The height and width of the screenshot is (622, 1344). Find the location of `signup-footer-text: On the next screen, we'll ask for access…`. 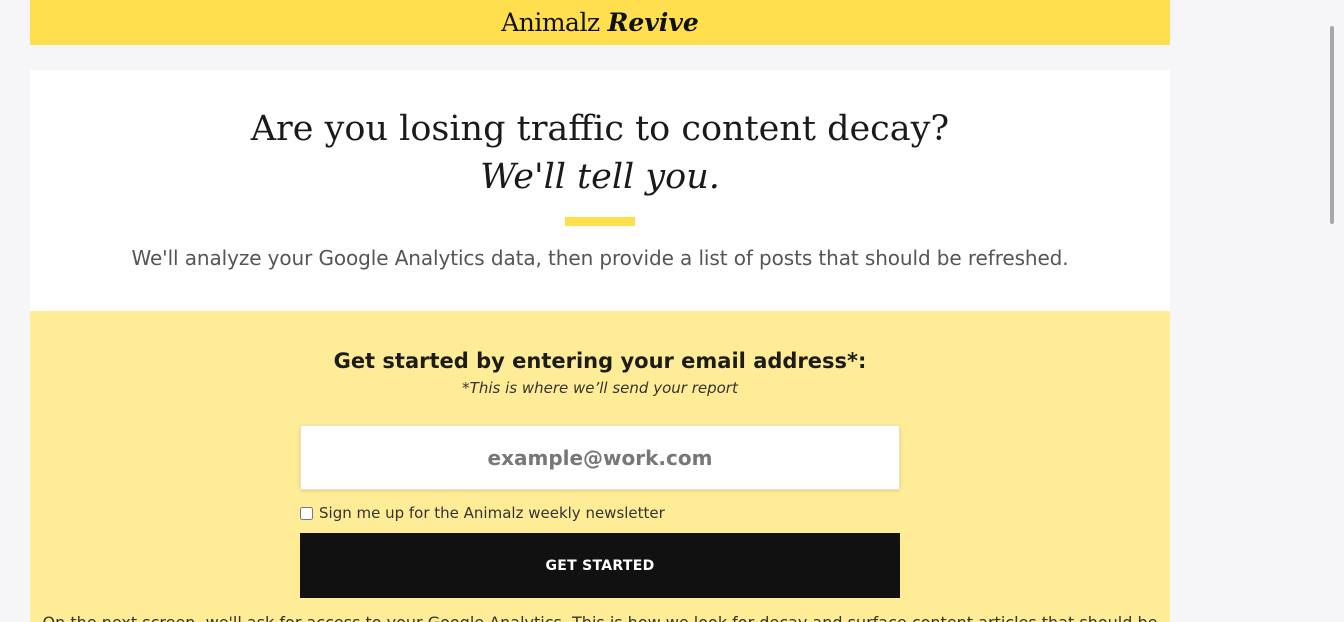

signup-footer-text: On the next screen, we'll ask for access… is located at coordinates (600, 617).